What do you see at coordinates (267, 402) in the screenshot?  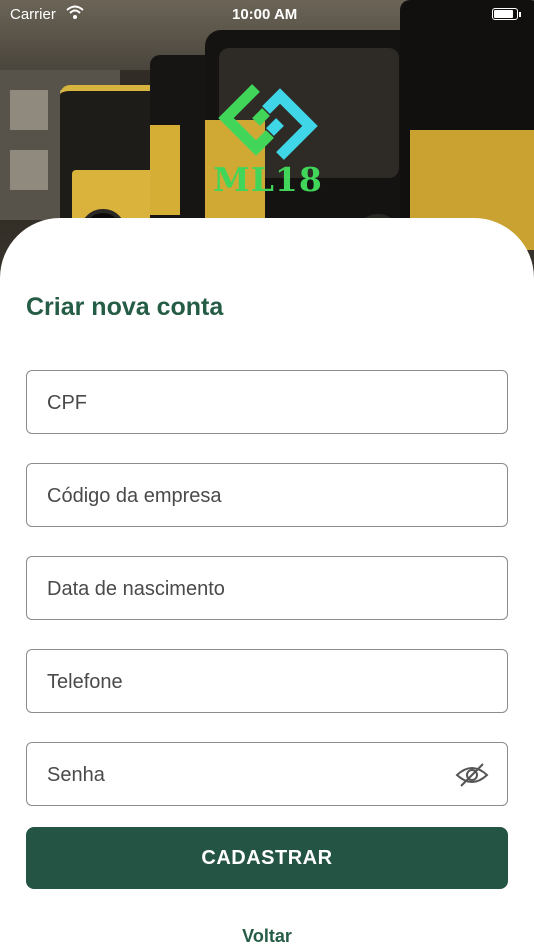 I see `cpf-input: CPF` at bounding box center [267, 402].